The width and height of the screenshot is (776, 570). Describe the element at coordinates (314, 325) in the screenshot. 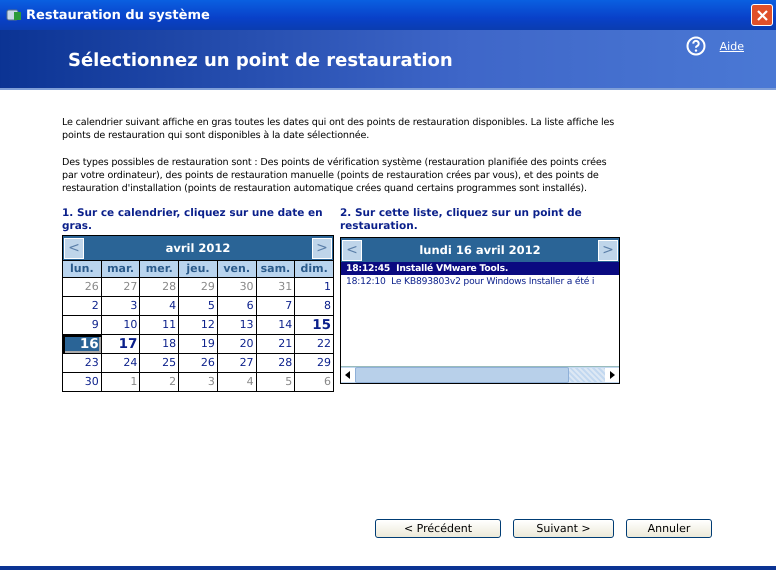

I see `calendar-day: 15` at that location.